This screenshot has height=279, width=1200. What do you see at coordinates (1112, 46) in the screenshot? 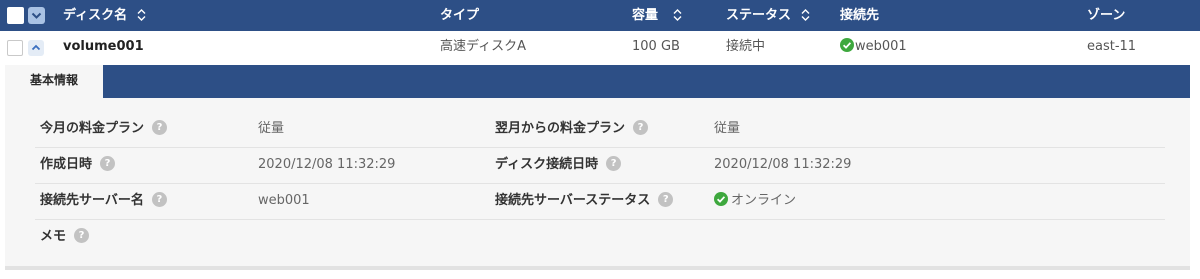
I see `zone-cell: east-11` at bounding box center [1112, 46].